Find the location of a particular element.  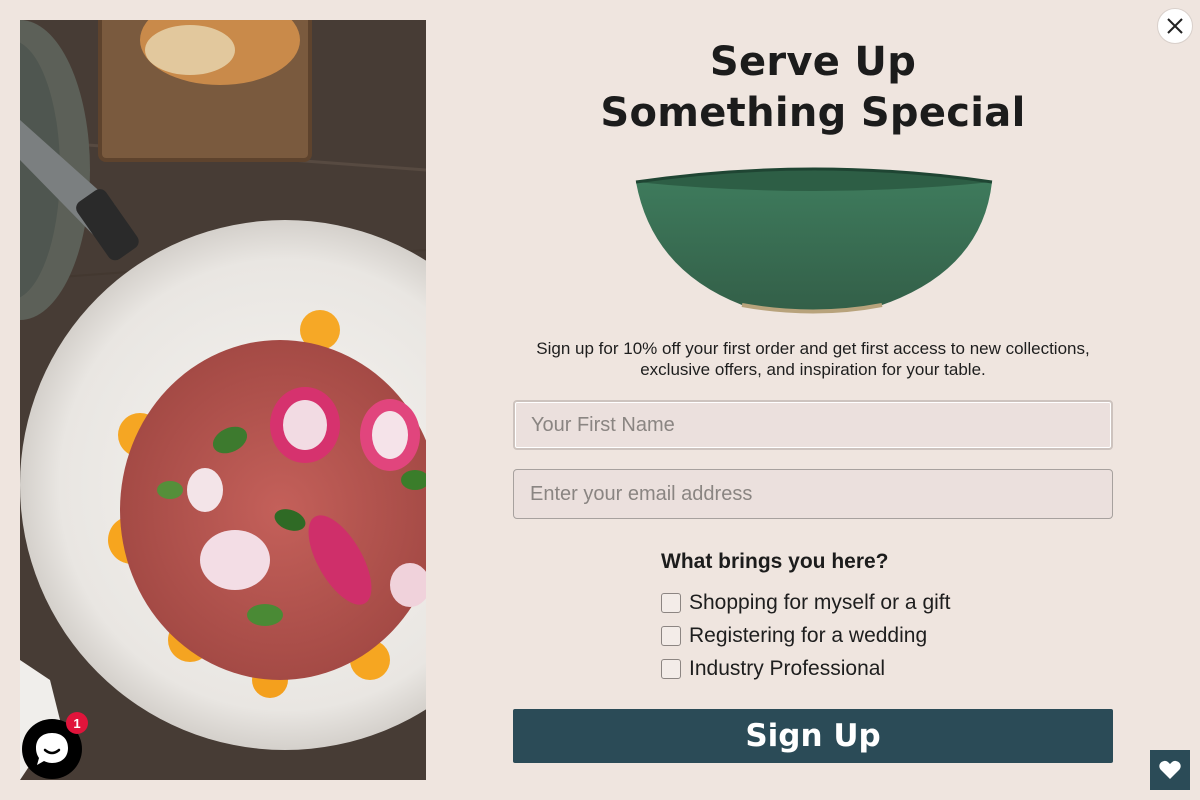

headline-line-2: Something Special is located at coordinates (813, 113).